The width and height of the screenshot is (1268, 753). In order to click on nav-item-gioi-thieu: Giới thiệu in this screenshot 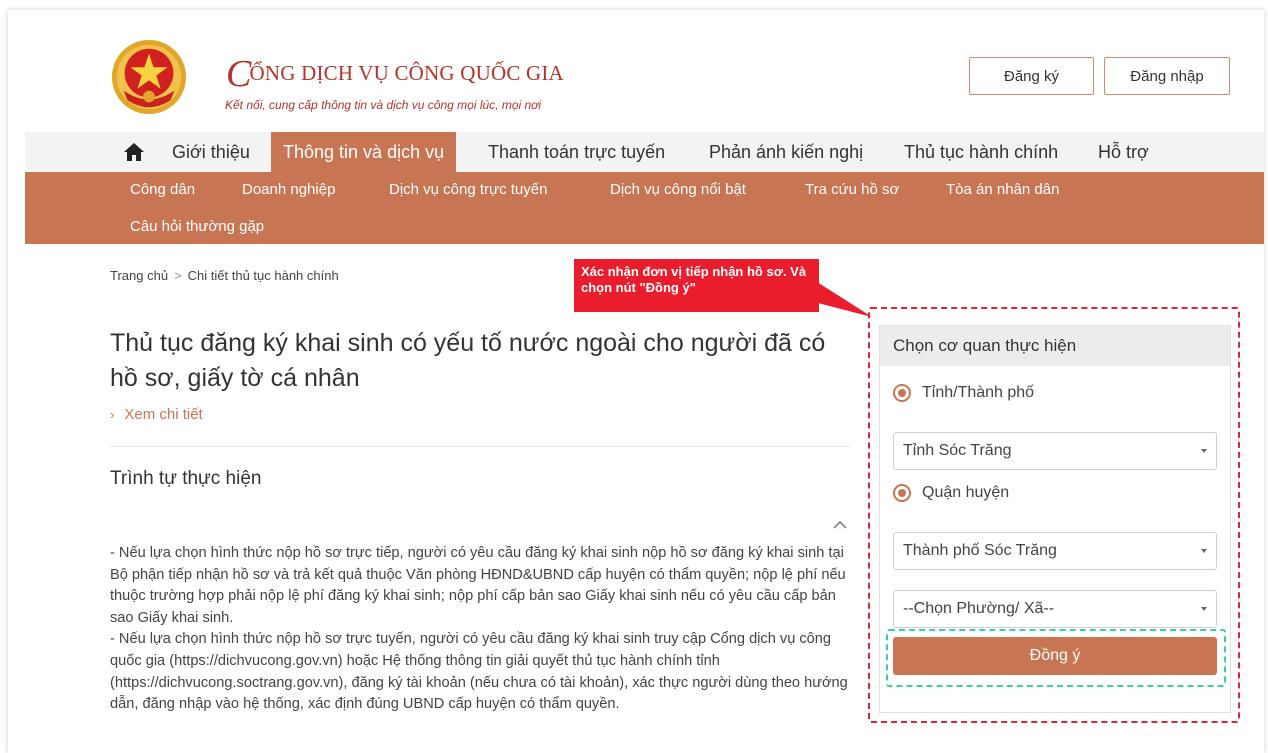, I will do `click(211, 152)`.